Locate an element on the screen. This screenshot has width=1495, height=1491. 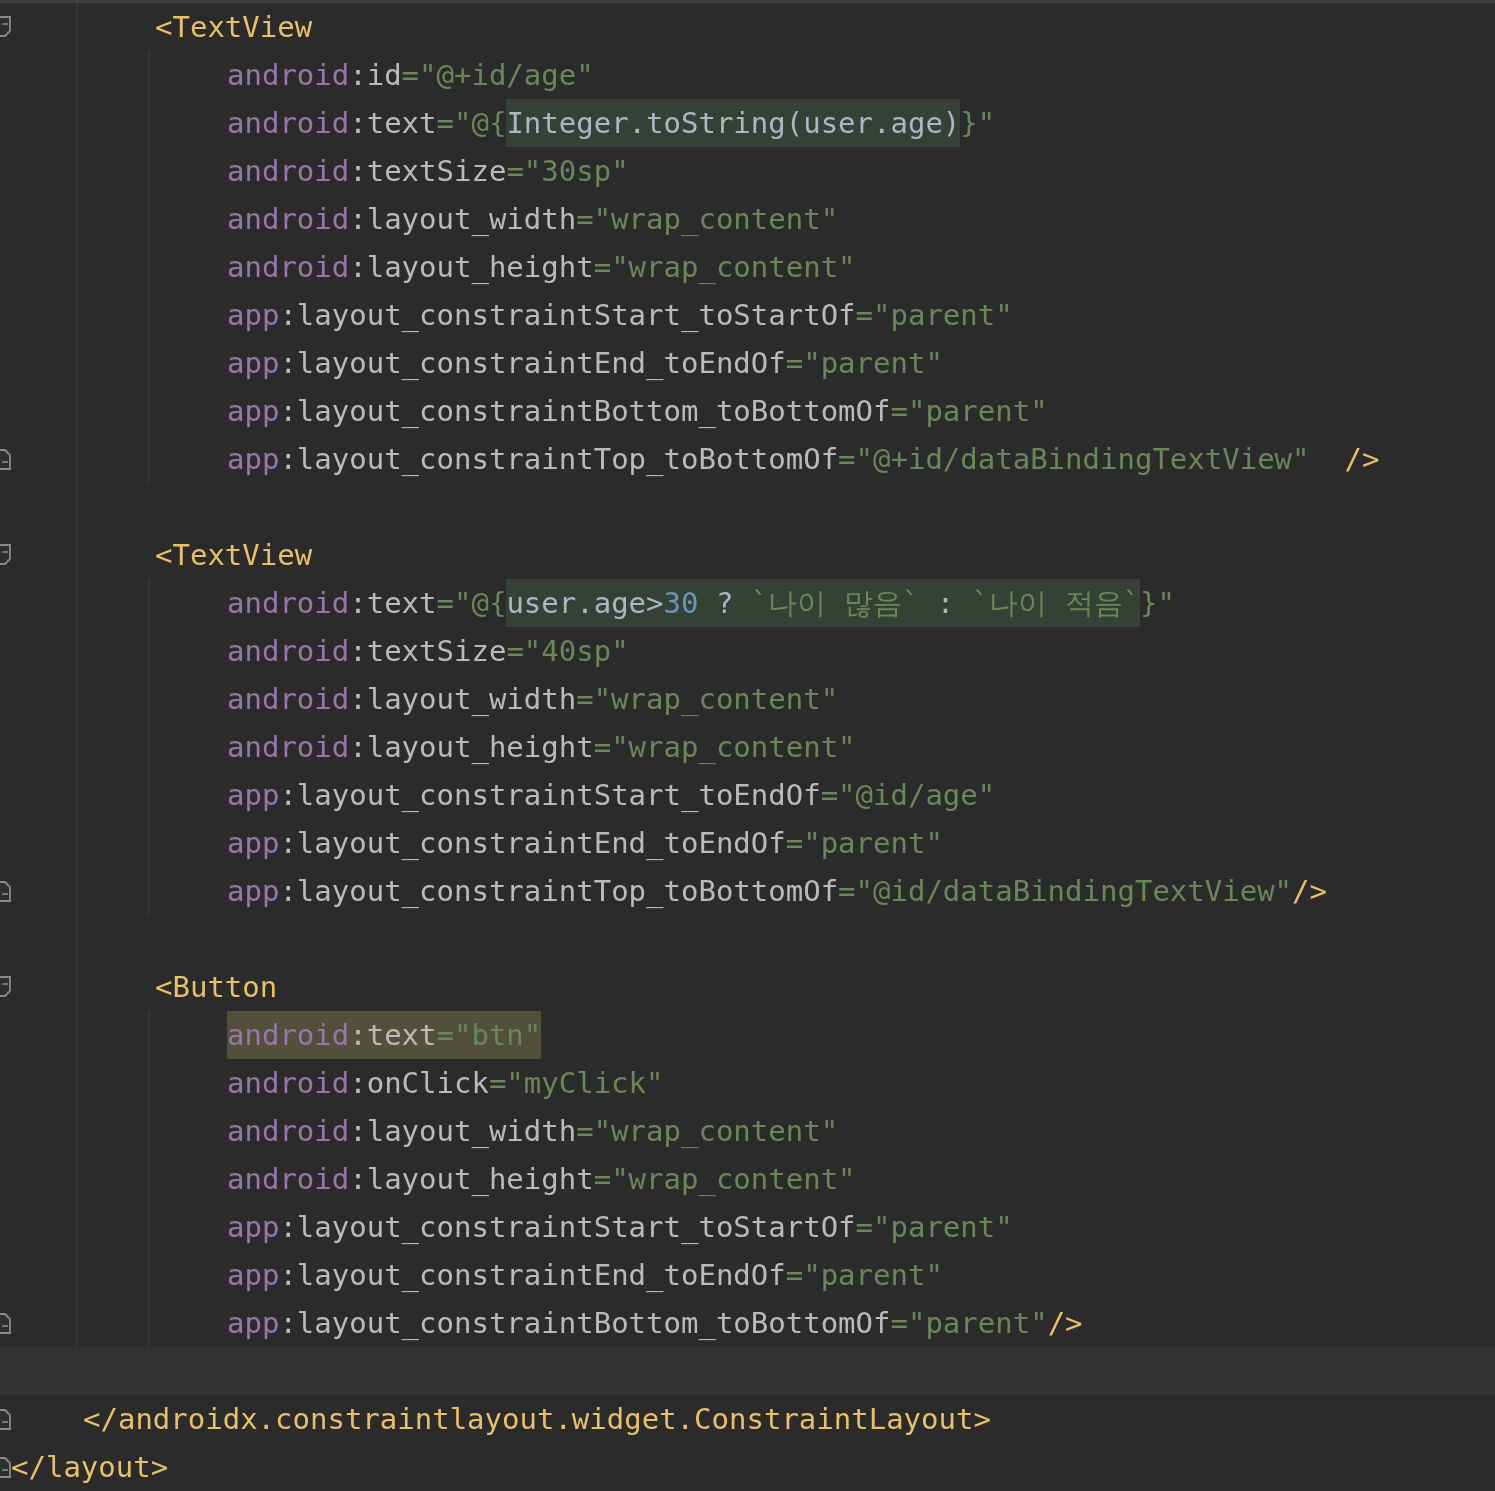
code-line: </androidx.constraintlayout.widget.ConstraintLayout> is located at coordinates (537, 1419).